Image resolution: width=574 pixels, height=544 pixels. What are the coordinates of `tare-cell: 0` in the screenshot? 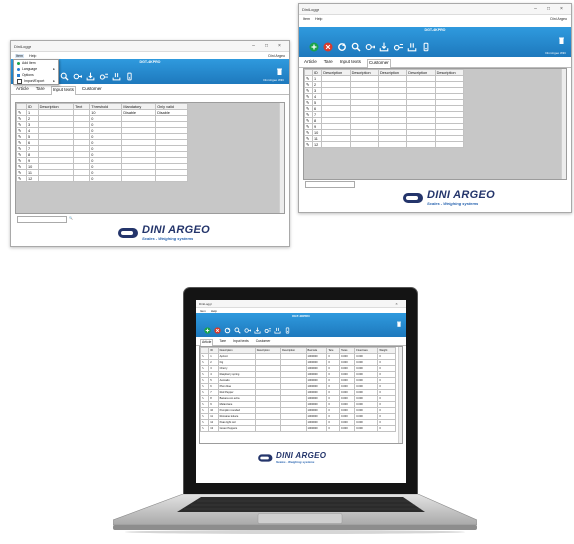 It's located at (333, 428).